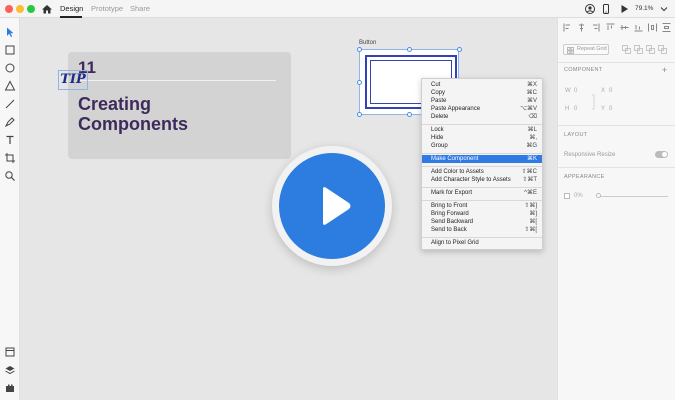 This screenshot has height=400, width=675. What do you see at coordinates (337, 9) in the screenshot?
I see `title-bar: Design Prototype Share 79.1%` at bounding box center [337, 9].